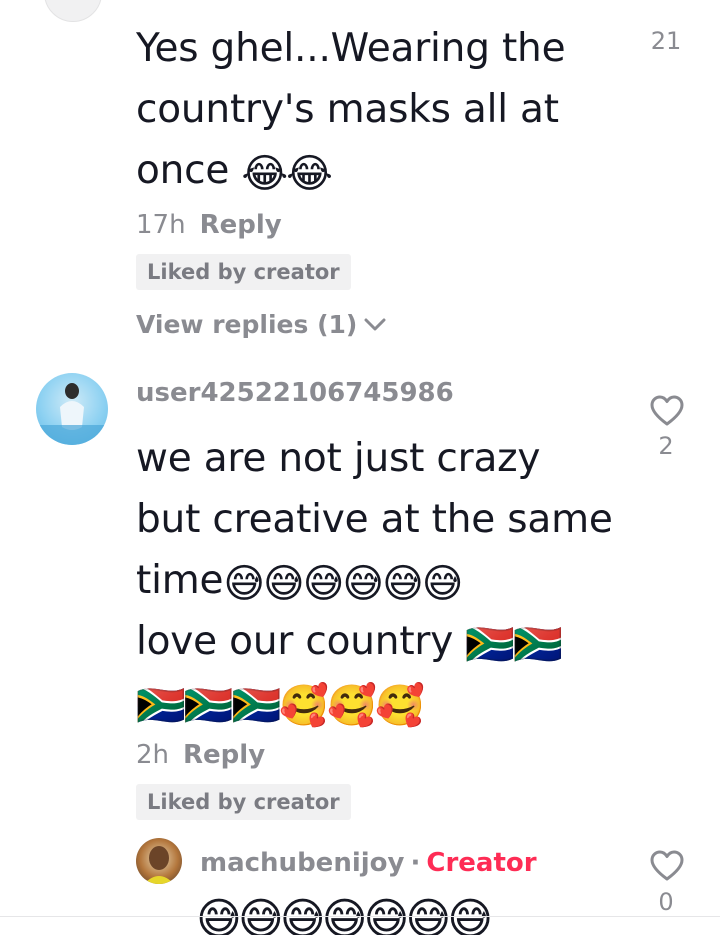 This screenshot has width=720, height=935. What do you see at coordinates (247, 324) in the screenshot?
I see `view-replies-label: View replies (1)` at bounding box center [247, 324].